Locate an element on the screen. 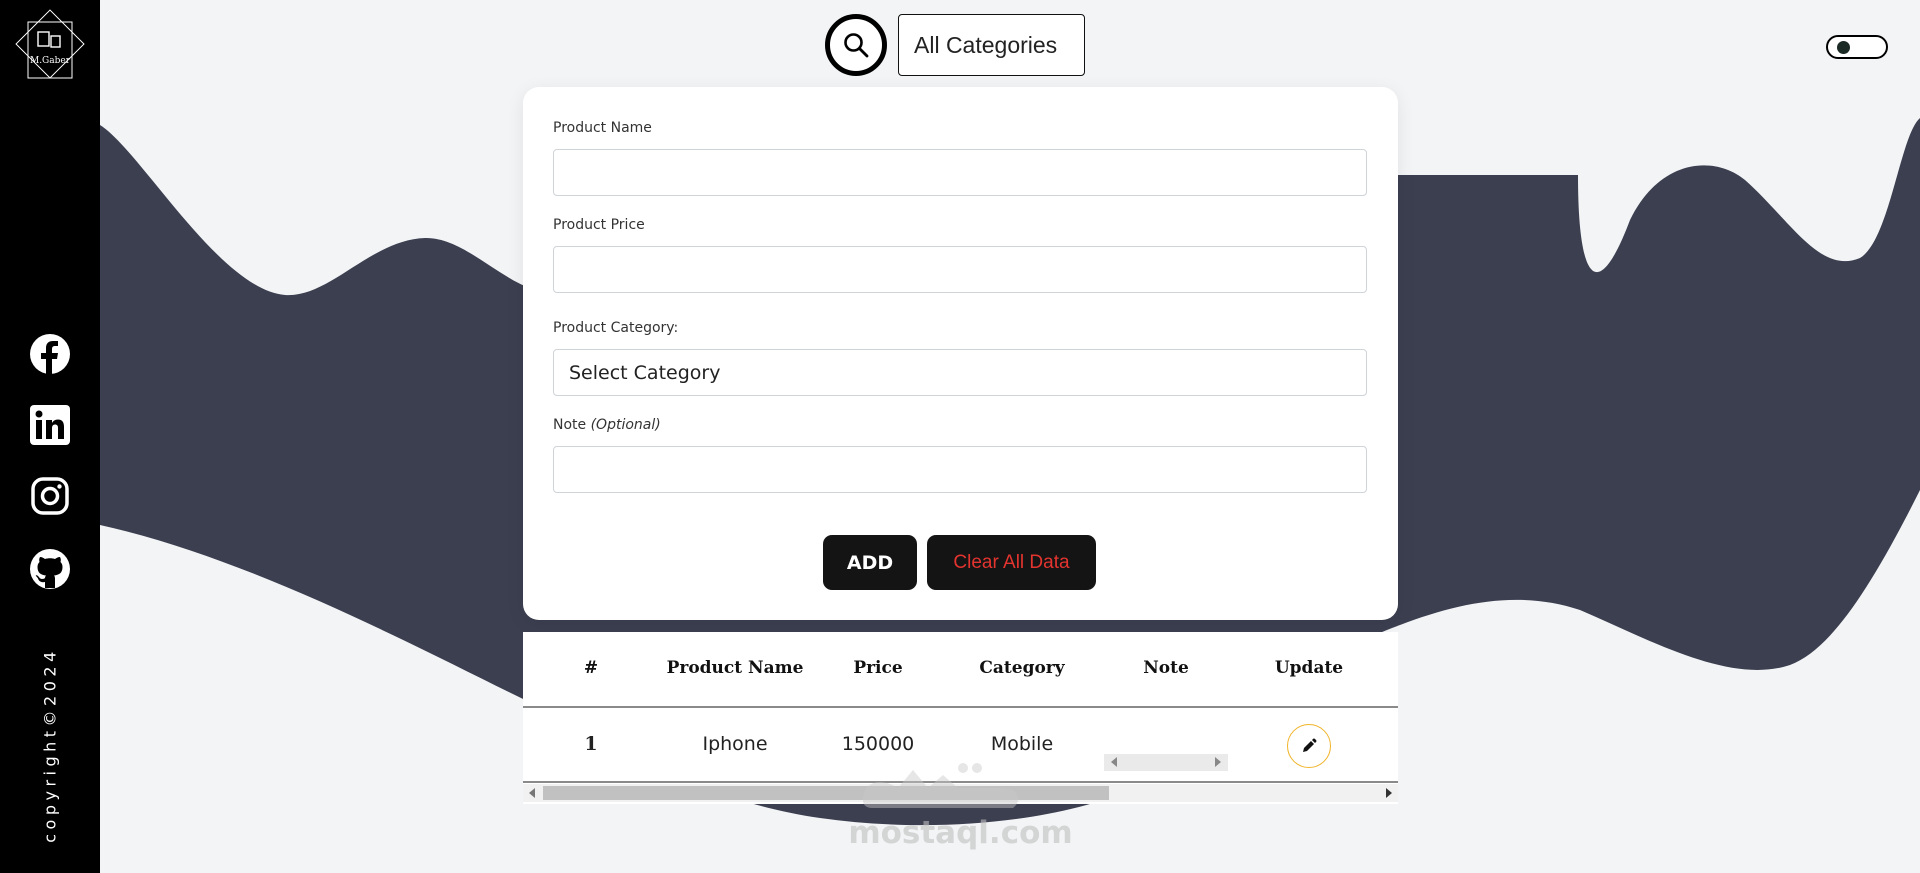 This screenshot has height=873, width=1920. note-label: Note (Optional) is located at coordinates (607, 425).